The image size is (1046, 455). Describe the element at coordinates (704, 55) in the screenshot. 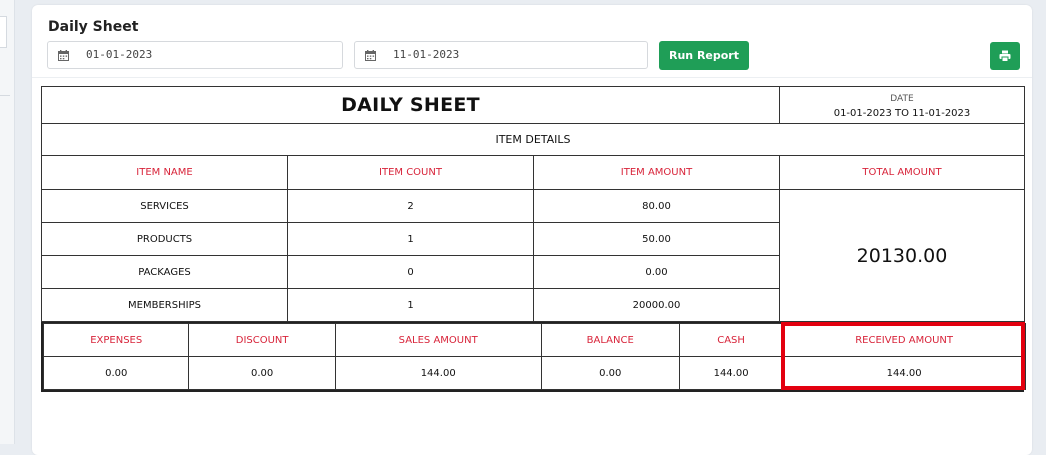

I see `run-report-button: Run Report` at that location.